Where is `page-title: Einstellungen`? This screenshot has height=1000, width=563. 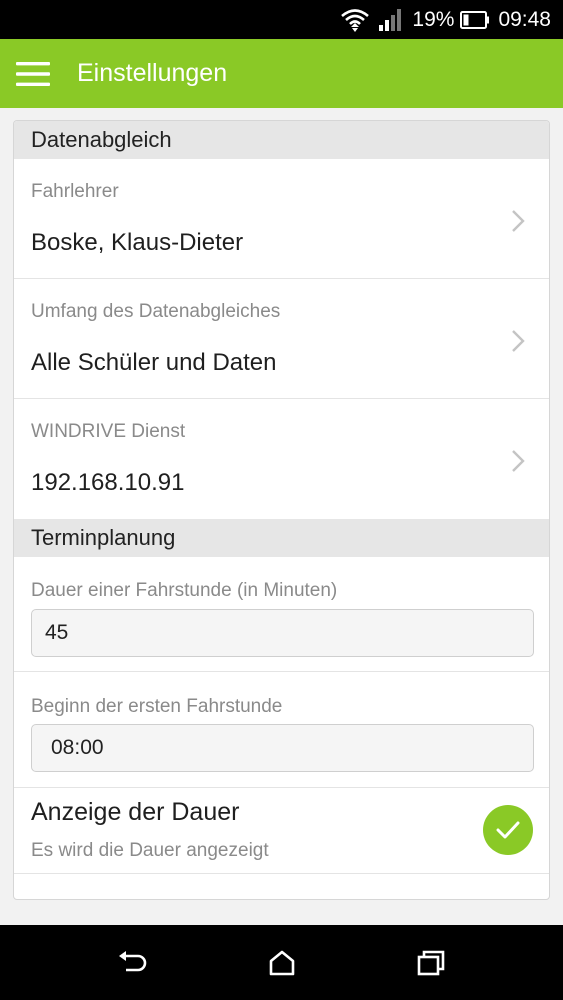 page-title: Einstellungen is located at coordinates (152, 73).